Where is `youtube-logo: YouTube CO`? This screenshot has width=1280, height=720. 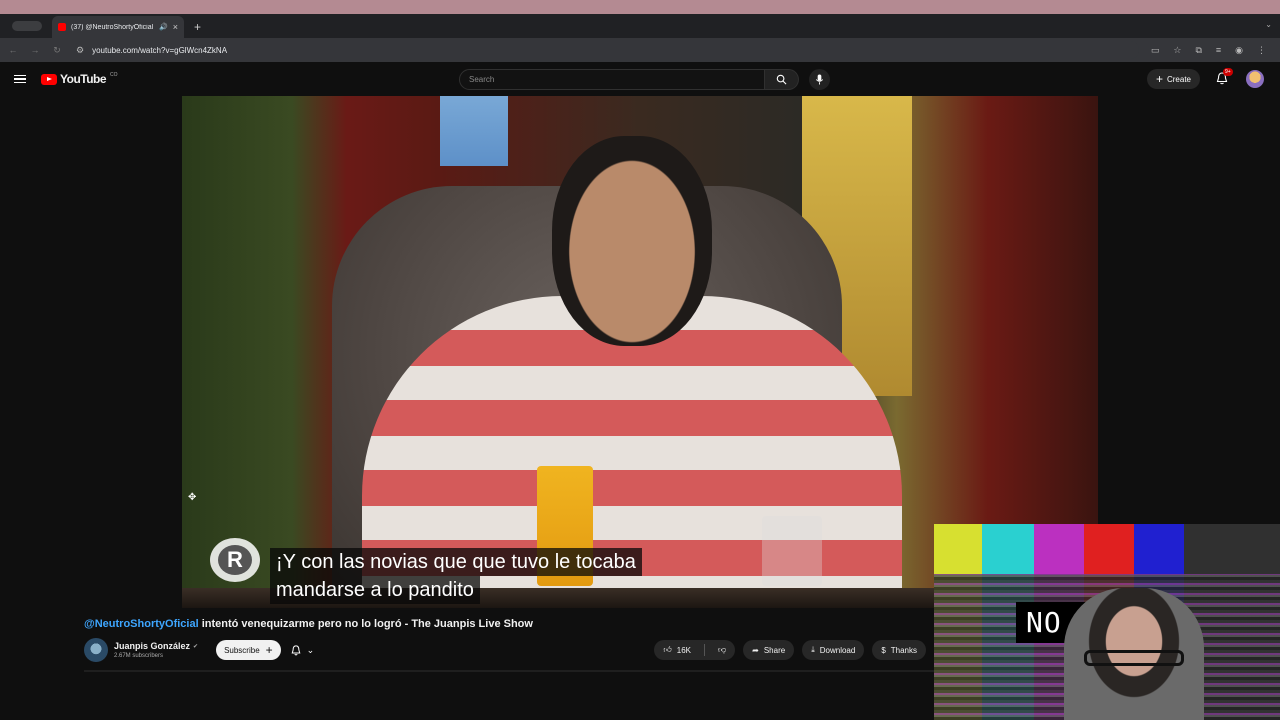 youtube-logo: YouTube CO is located at coordinates (79, 79).